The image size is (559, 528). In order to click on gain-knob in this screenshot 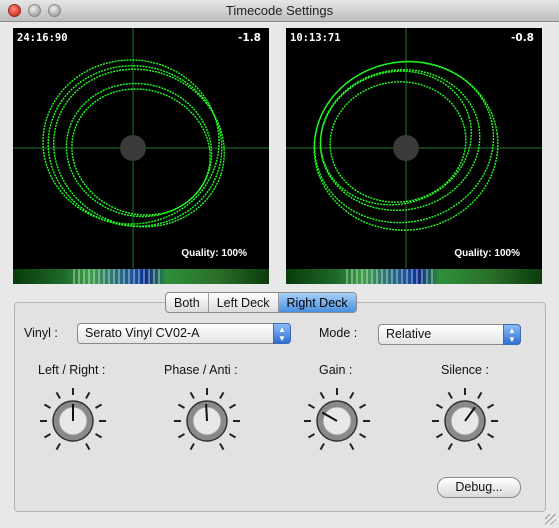, I will do `click(337, 421)`.